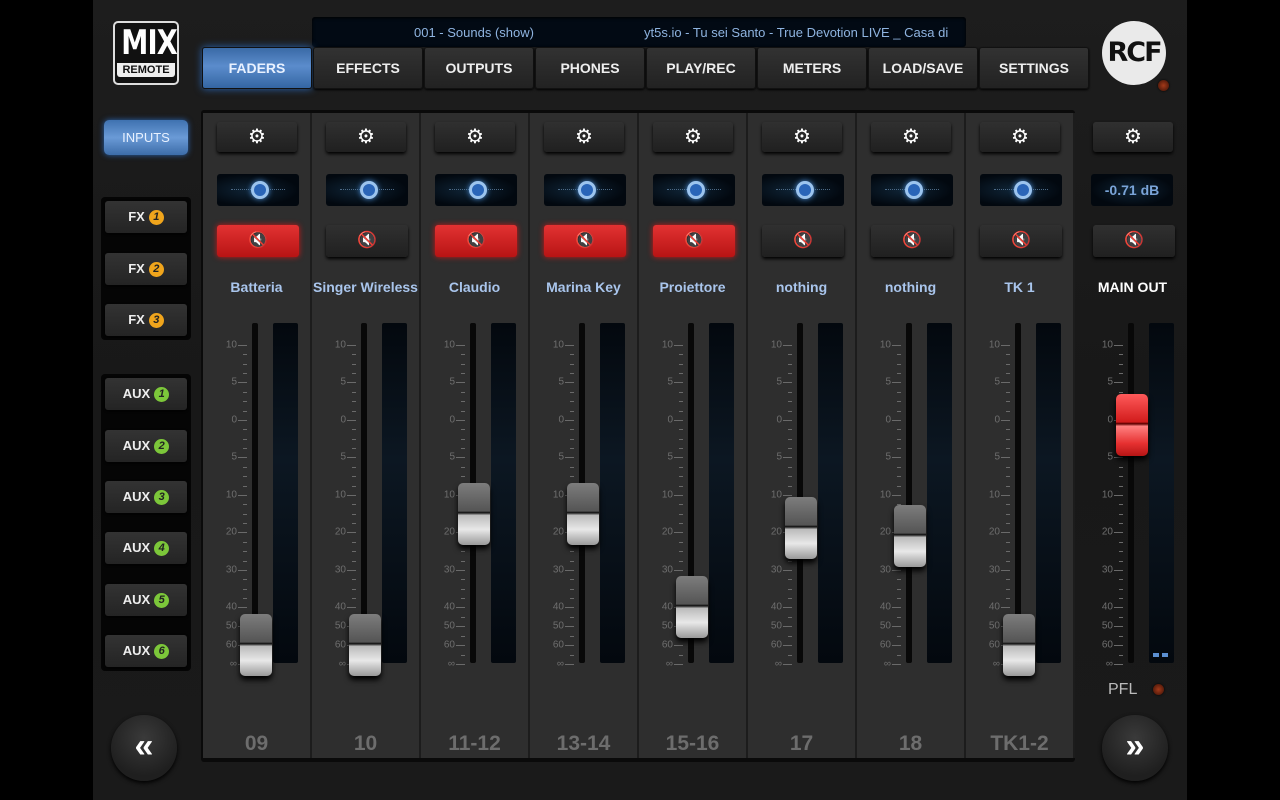 This screenshot has height=800, width=1280. What do you see at coordinates (146, 446) in the screenshot?
I see `aux-2-button: AUX 2` at bounding box center [146, 446].